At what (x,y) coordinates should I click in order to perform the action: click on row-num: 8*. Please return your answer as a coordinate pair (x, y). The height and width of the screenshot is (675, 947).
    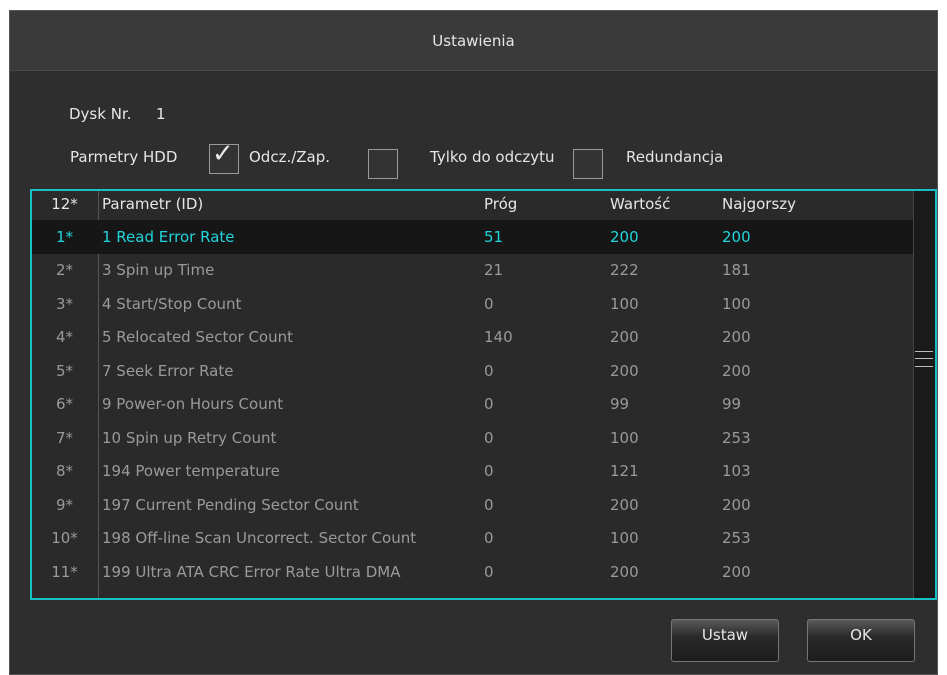
    Looking at the image, I should click on (64, 471).